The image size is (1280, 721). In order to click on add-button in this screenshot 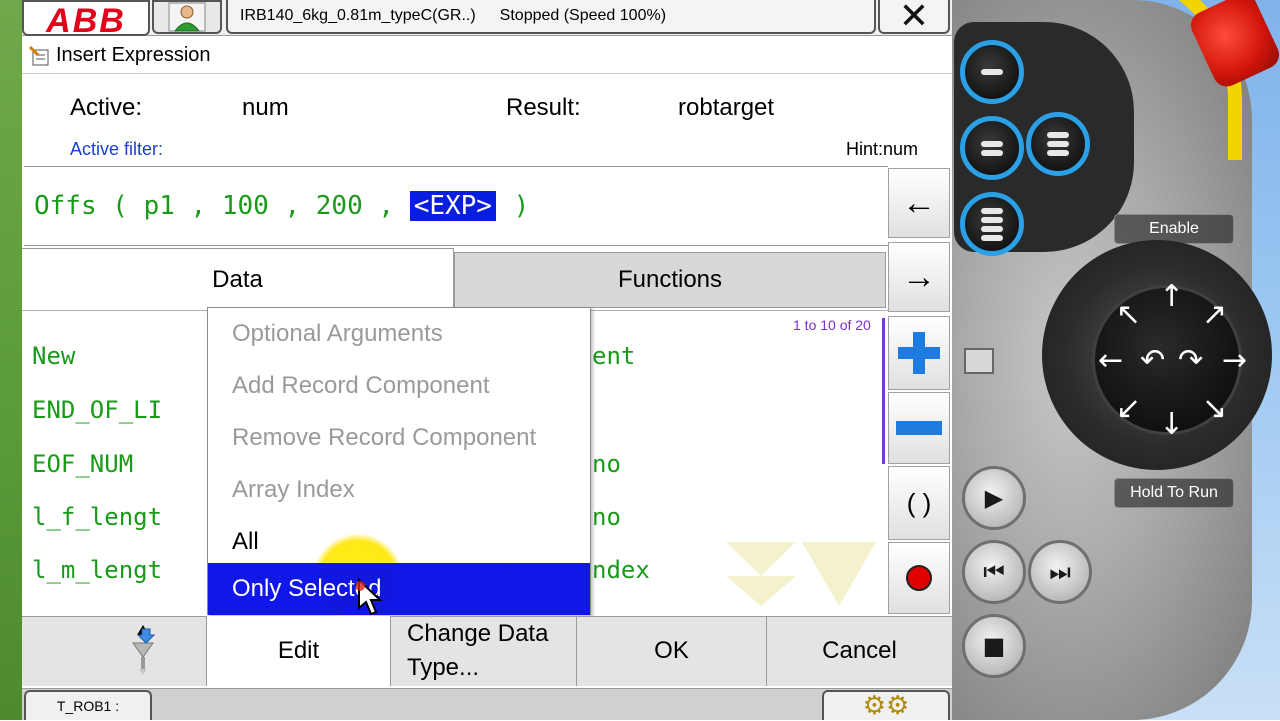, I will do `click(919, 353)`.